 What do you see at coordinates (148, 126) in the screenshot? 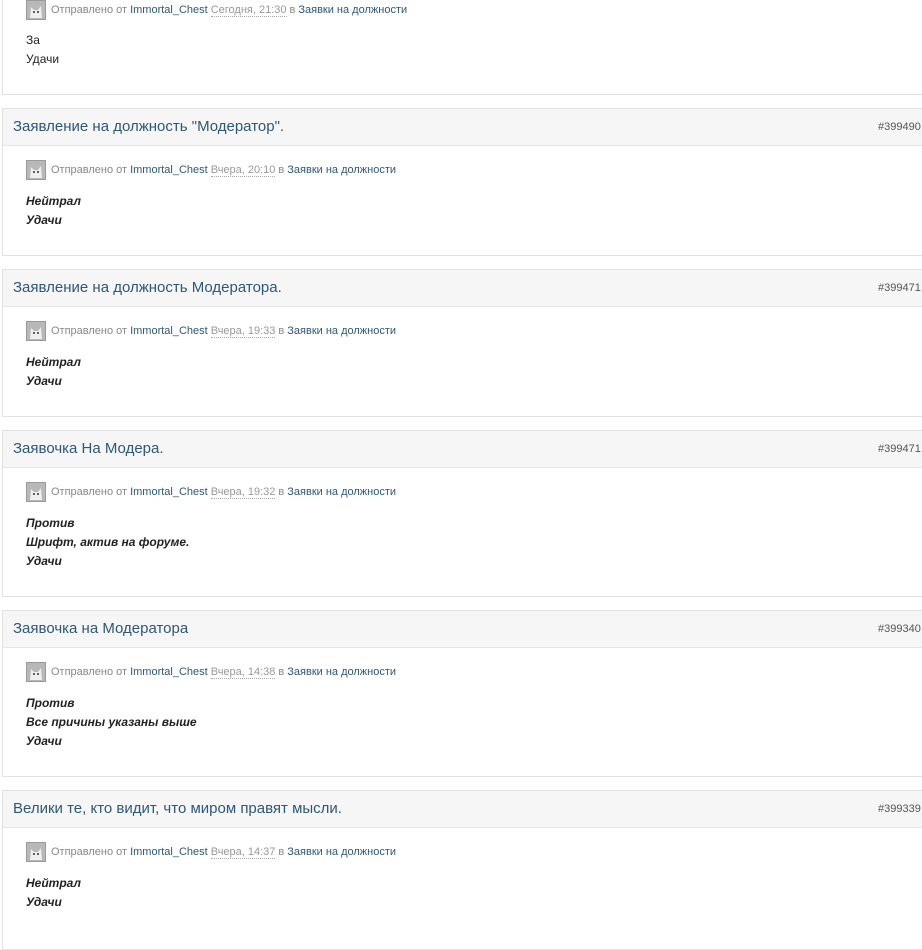
I see `post-title-link: Заявление на должность "Модератор".` at bounding box center [148, 126].